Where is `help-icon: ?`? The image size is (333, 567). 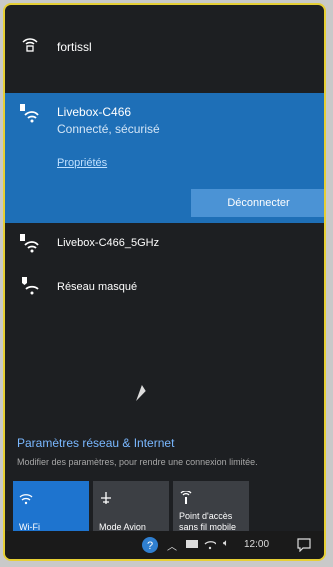 help-icon: ? is located at coordinates (150, 545).